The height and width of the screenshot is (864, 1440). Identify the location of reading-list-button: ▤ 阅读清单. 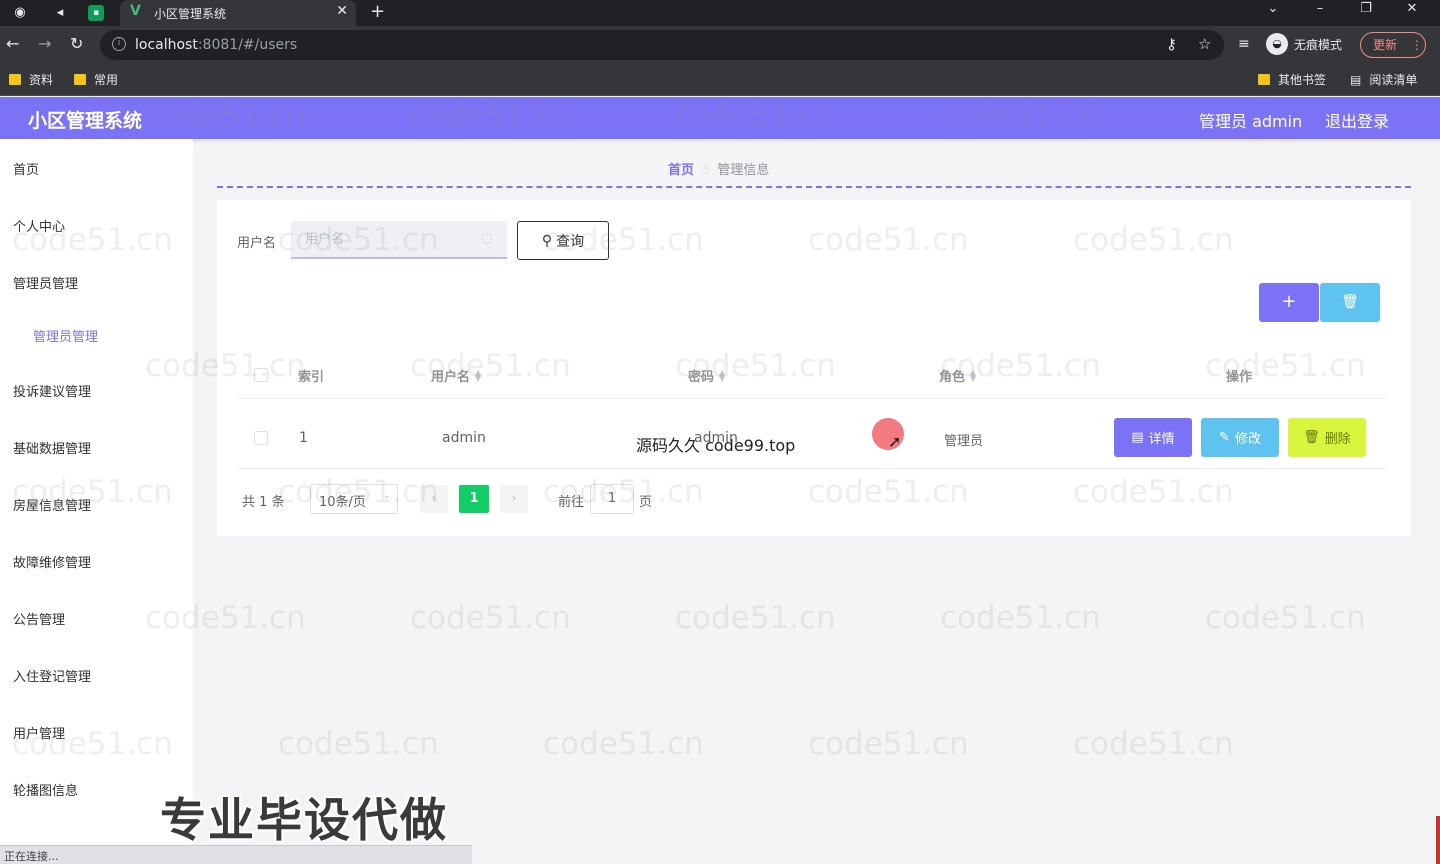
(1383, 79).